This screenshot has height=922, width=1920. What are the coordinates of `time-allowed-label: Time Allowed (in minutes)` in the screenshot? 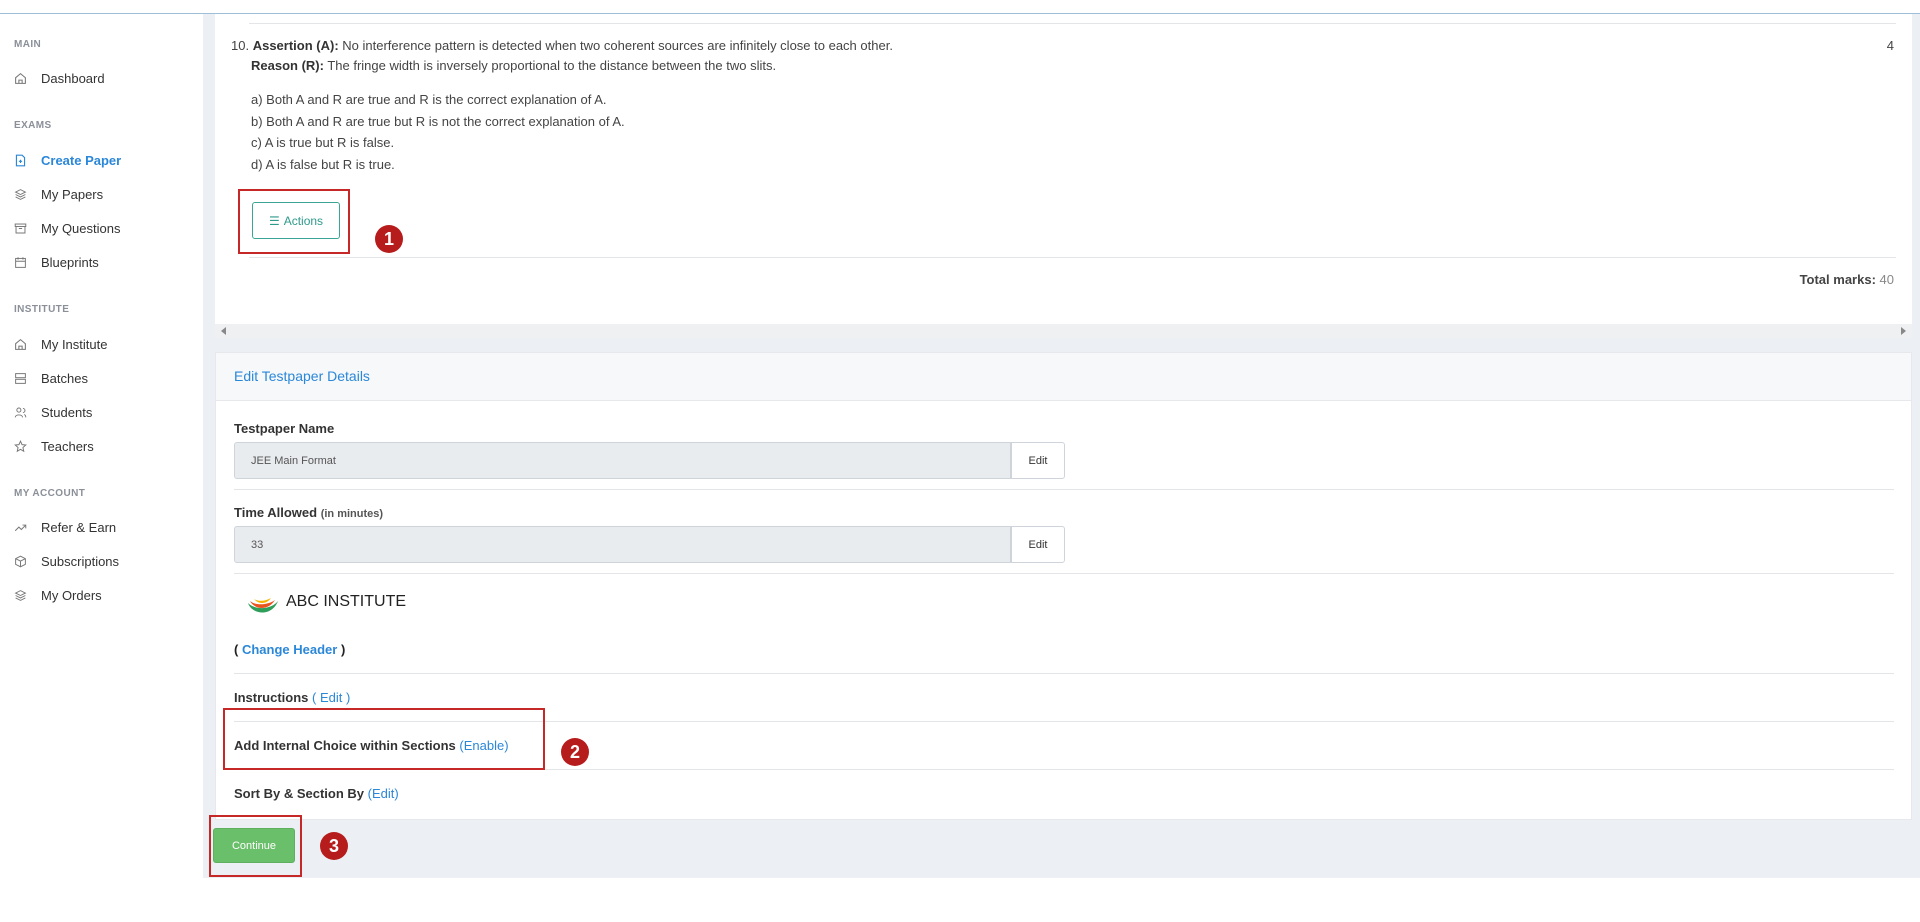 It's located at (308, 512).